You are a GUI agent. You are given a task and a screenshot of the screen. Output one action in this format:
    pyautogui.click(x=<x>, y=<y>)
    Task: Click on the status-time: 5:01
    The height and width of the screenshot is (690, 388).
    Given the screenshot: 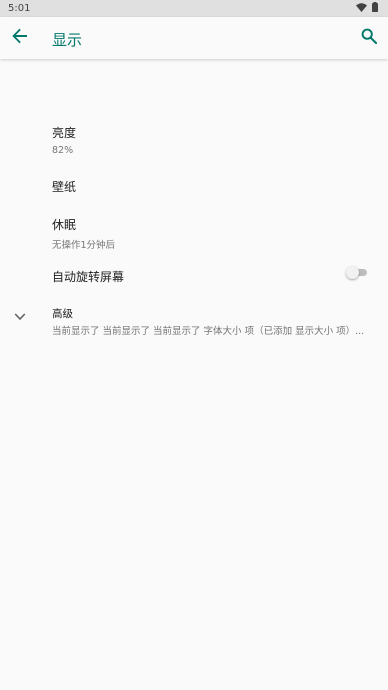 What is the action you would take?
    pyautogui.click(x=19, y=8)
    